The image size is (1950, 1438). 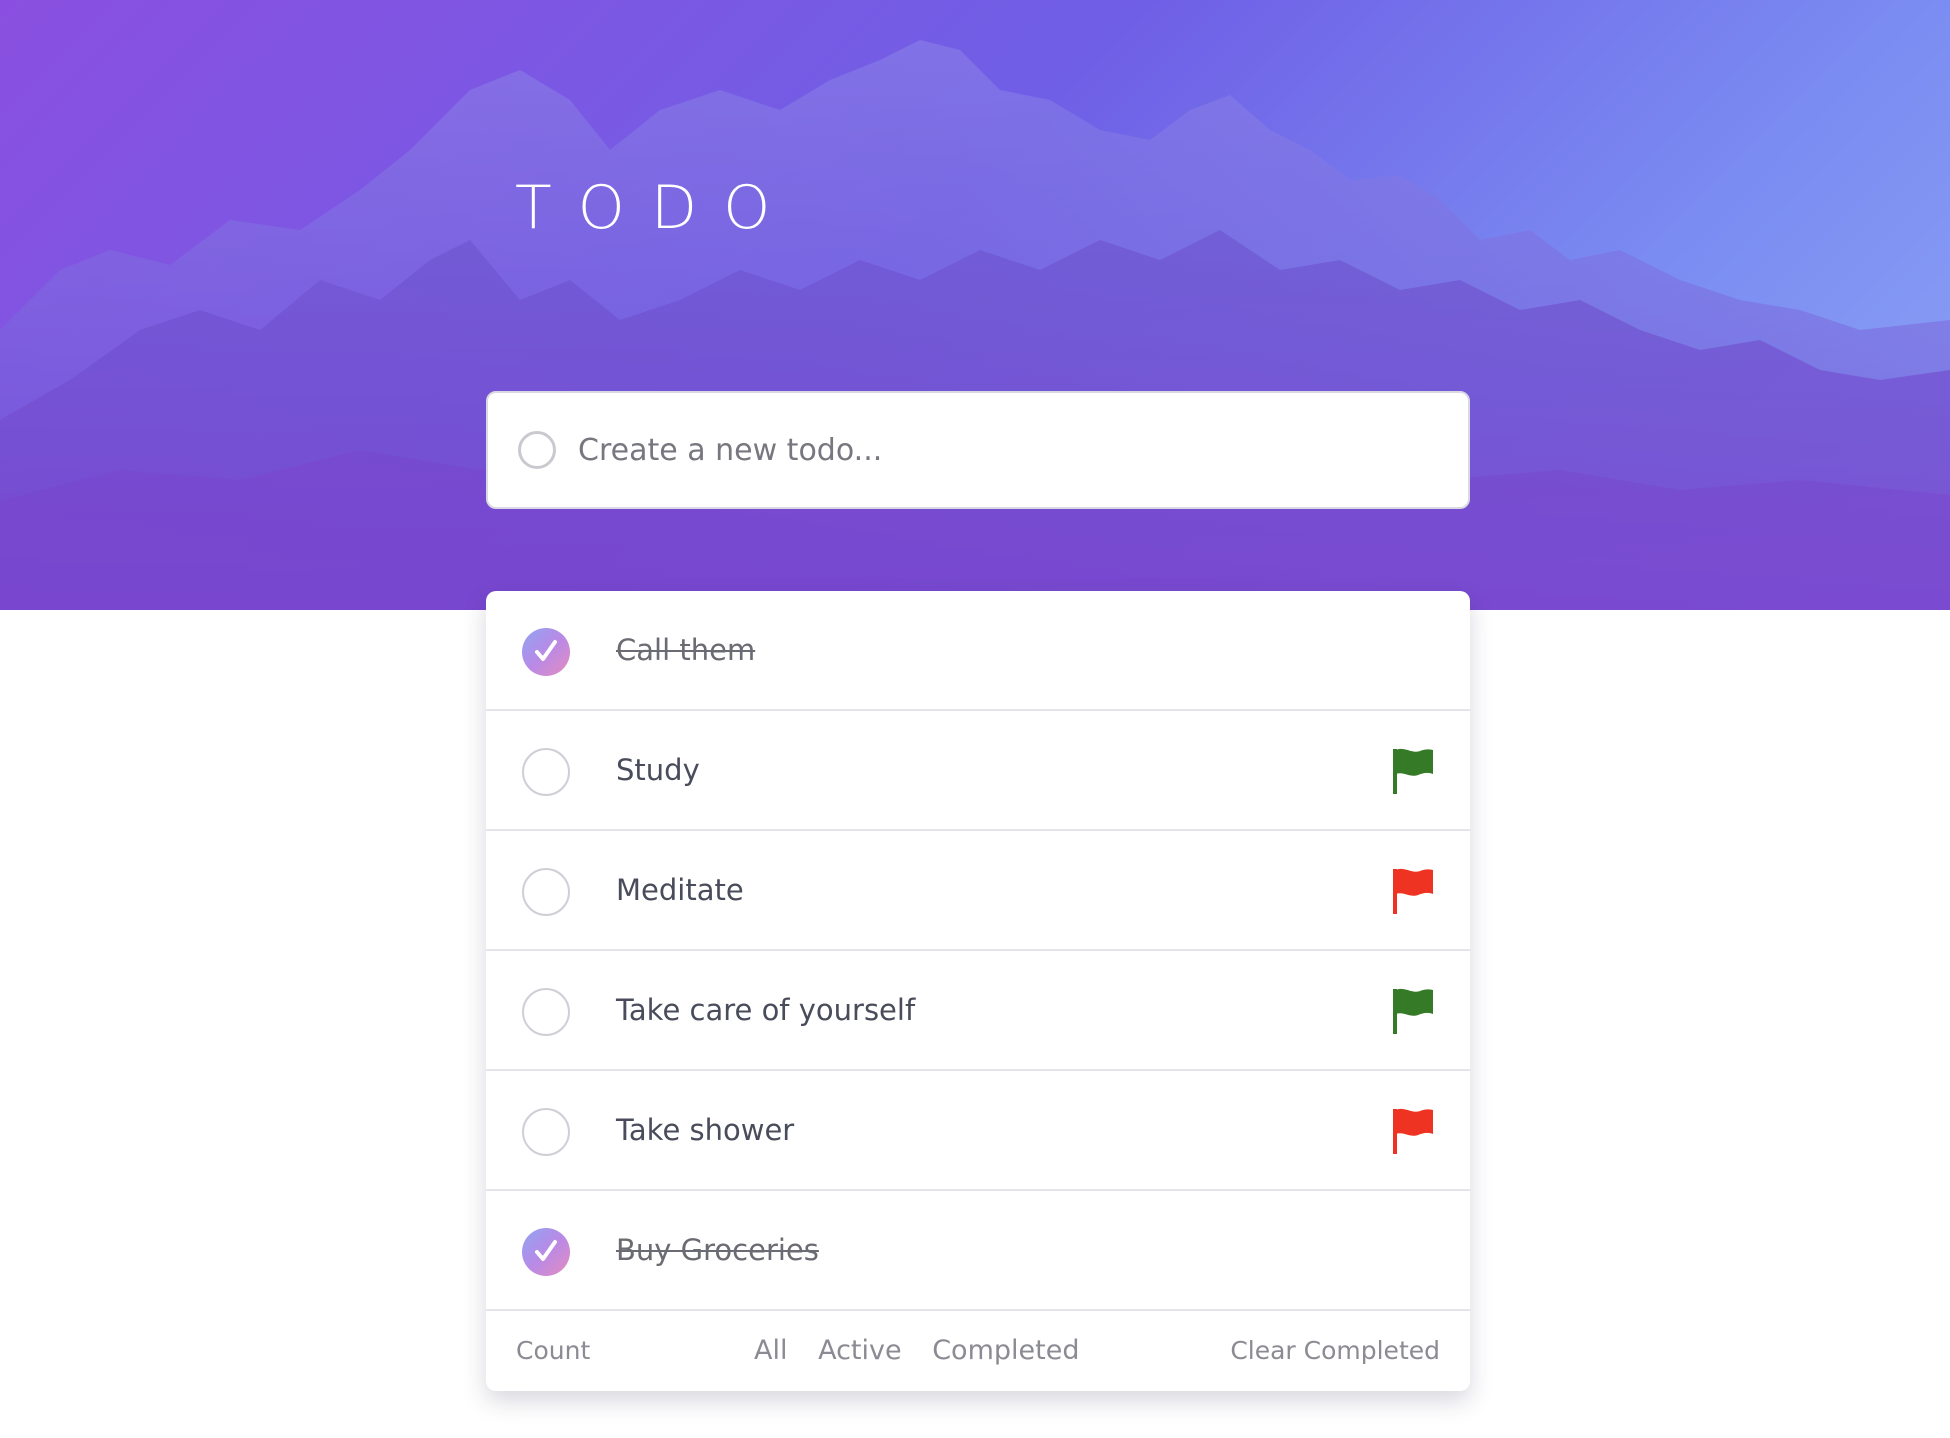 What do you see at coordinates (978, 1251) in the screenshot?
I see `todo-item: Buy Groceries` at bounding box center [978, 1251].